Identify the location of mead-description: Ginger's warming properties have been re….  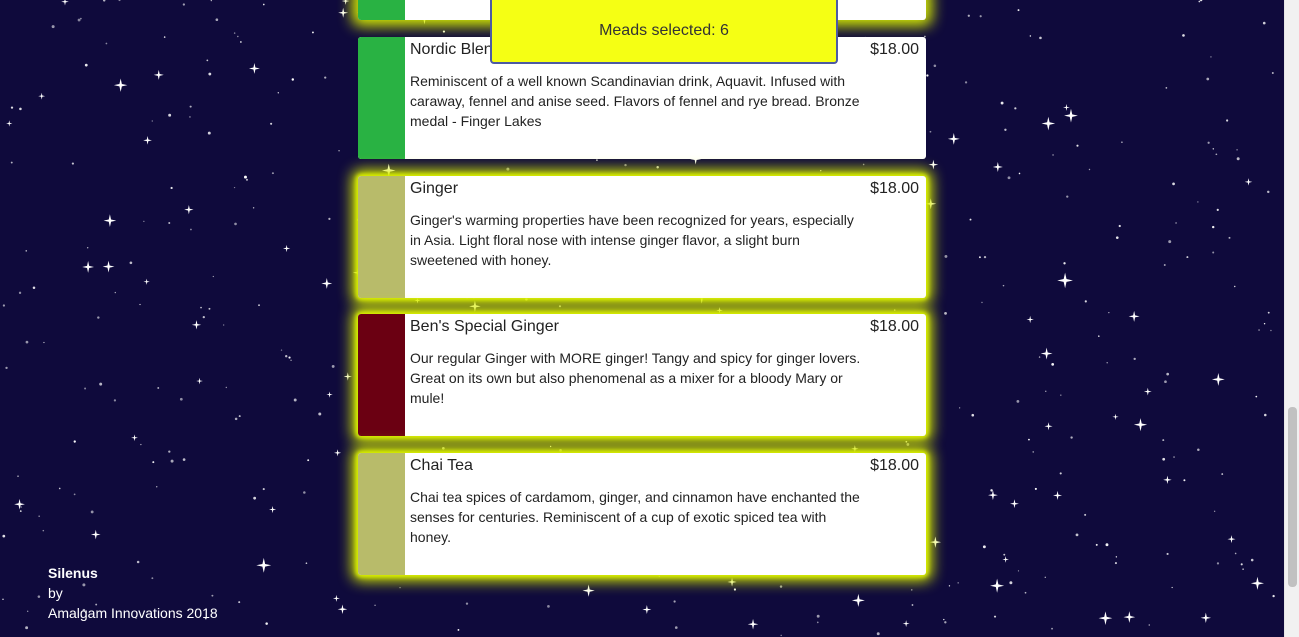
(632, 240).